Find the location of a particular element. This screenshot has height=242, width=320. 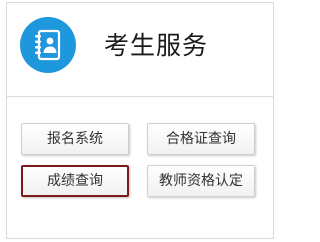

registration-system-button: 报名系统 is located at coordinates (75, 139).